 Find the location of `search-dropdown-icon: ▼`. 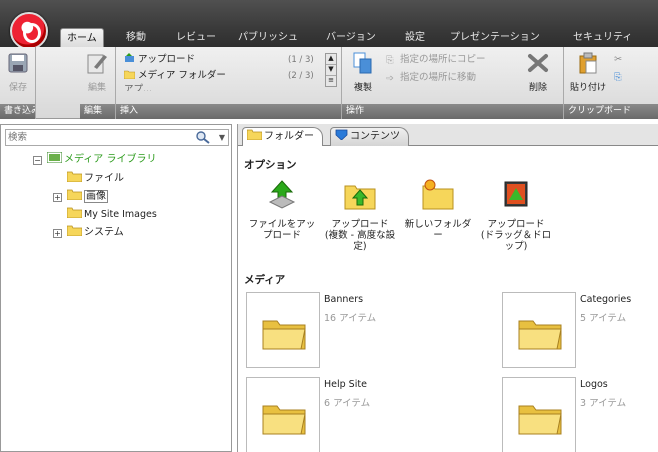

search-dropdown-icon: ▼ is located at coordinates (222, 137).